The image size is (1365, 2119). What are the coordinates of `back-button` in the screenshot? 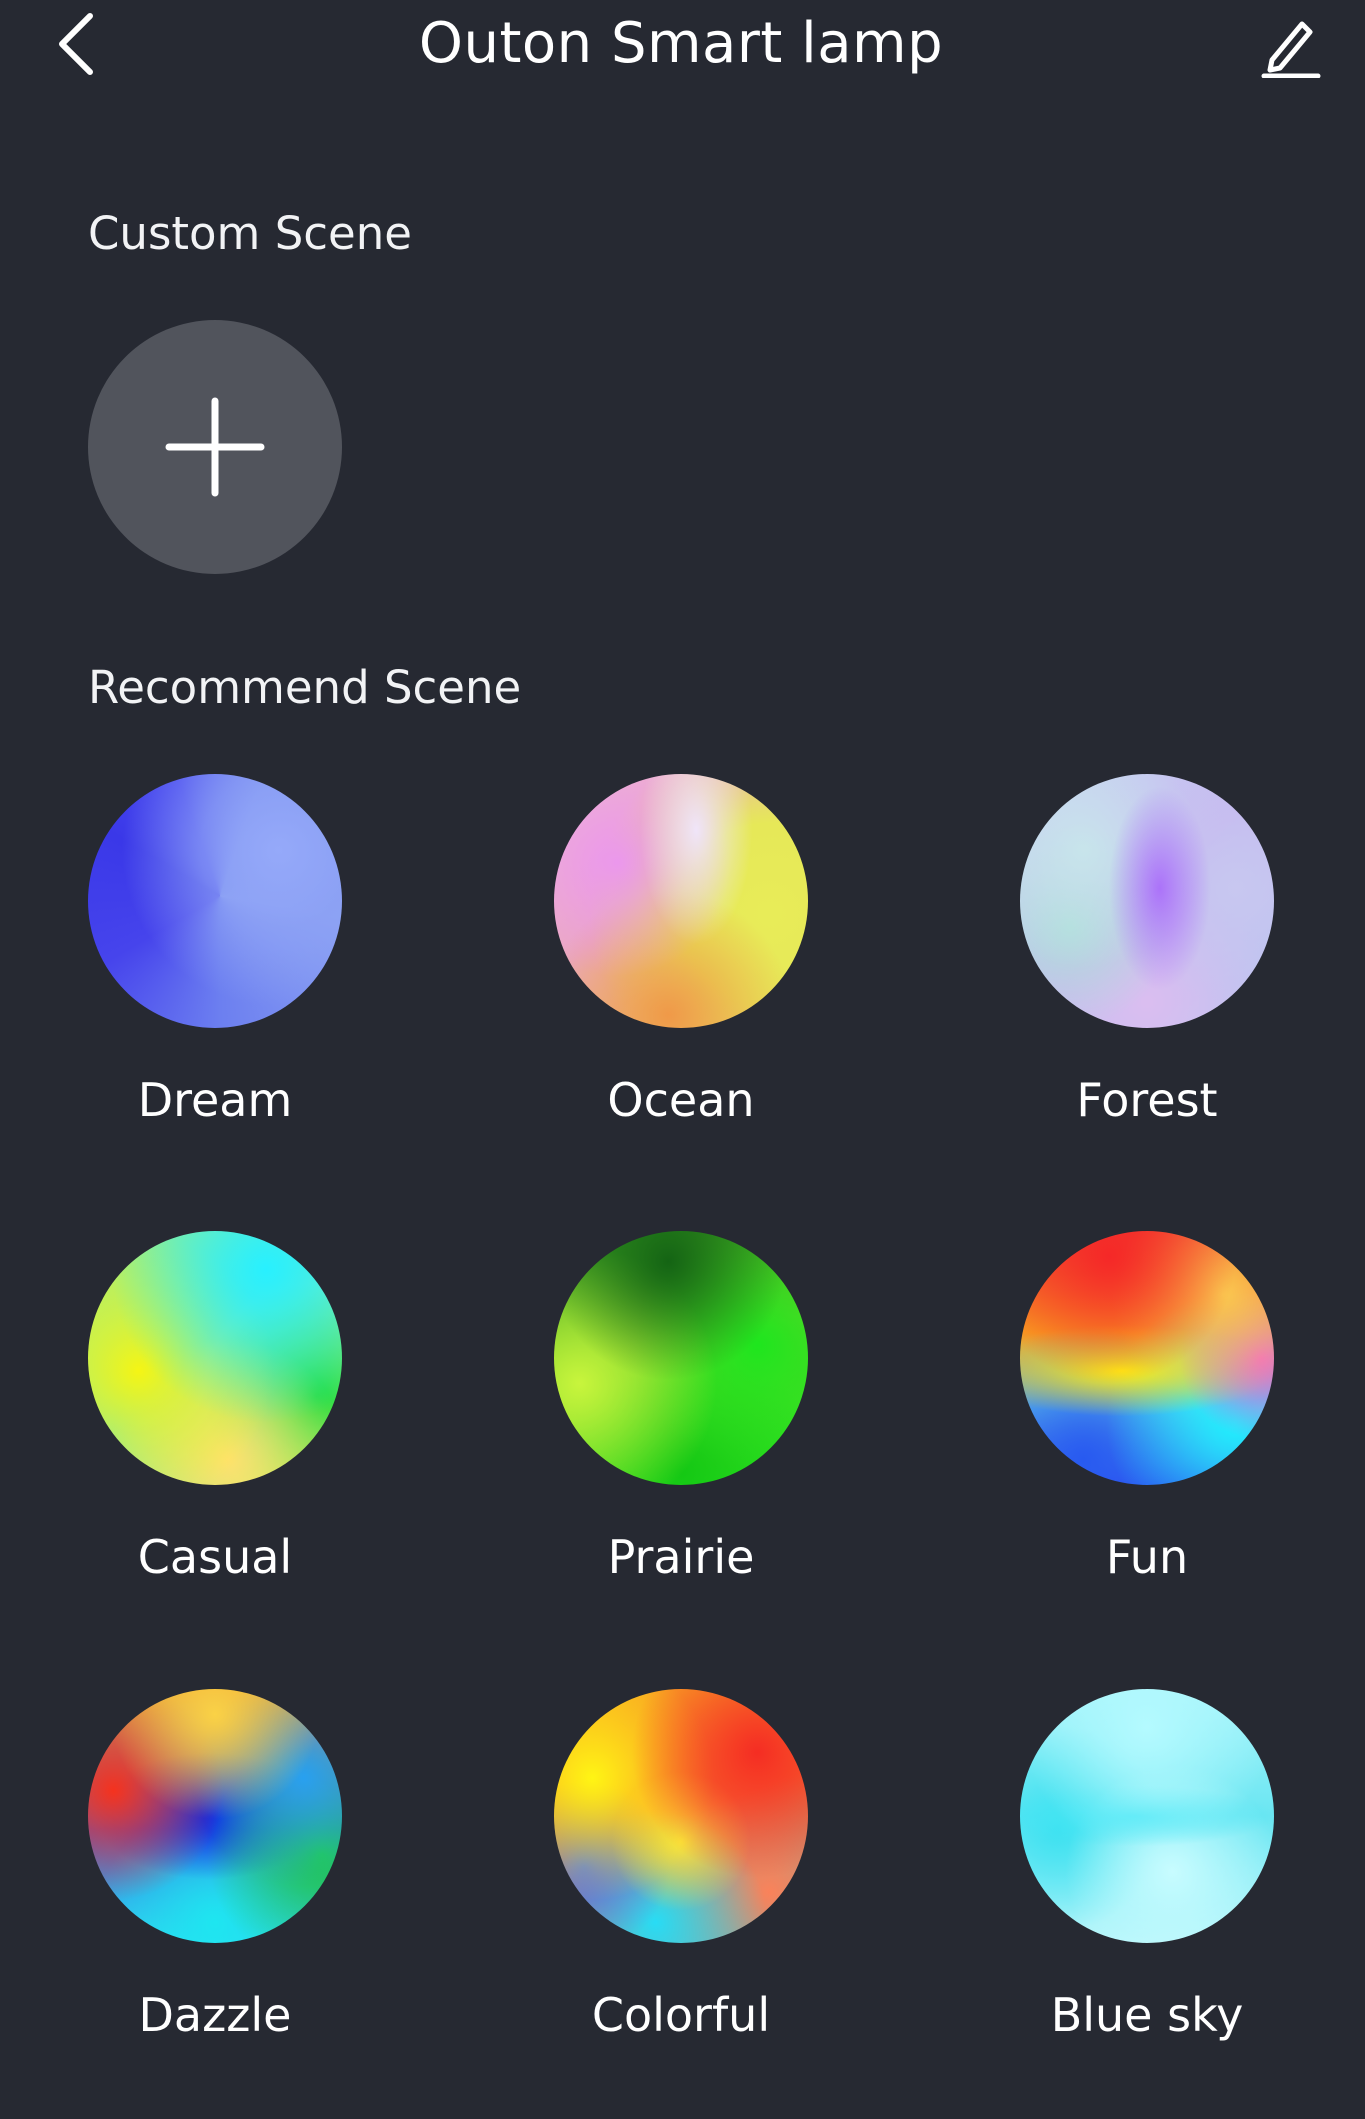 It's located at (76, 44).